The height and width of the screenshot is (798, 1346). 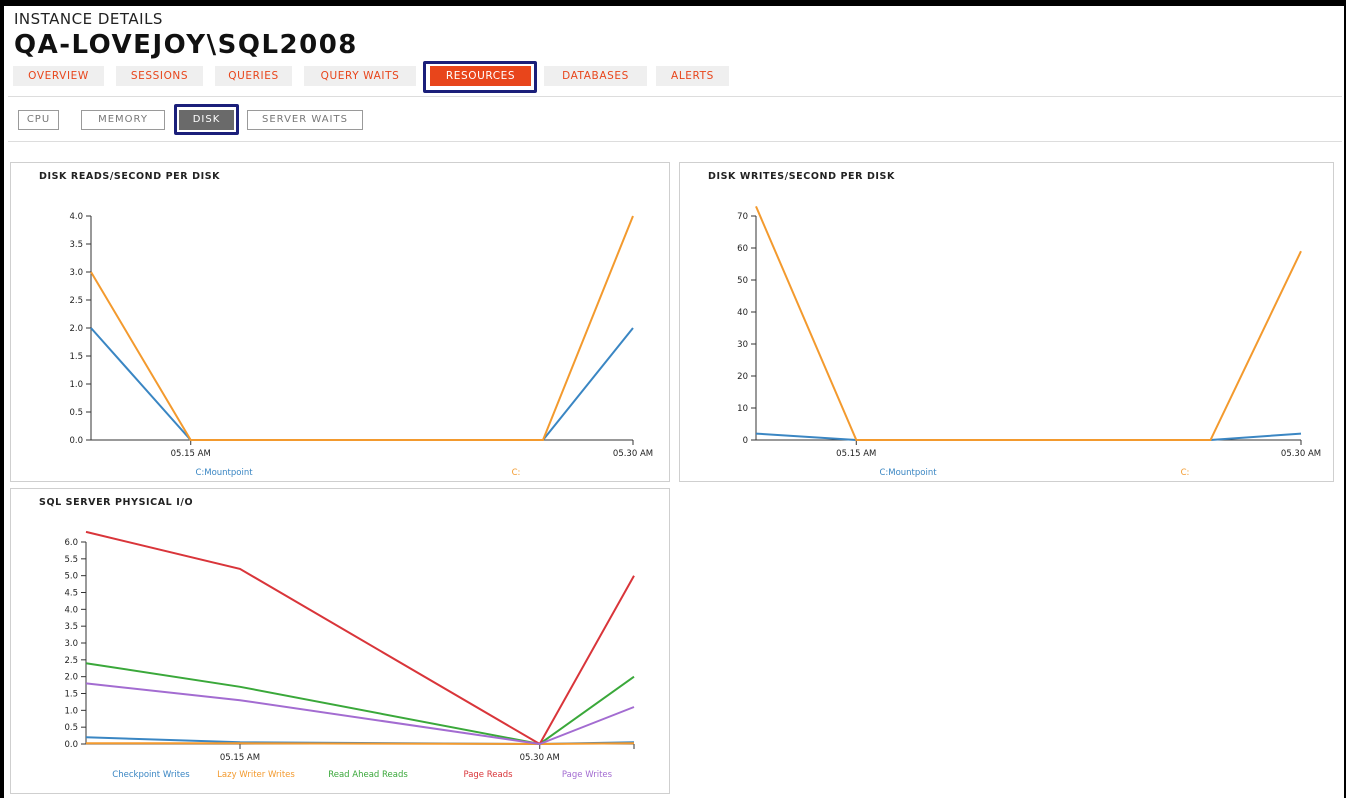 I want to click on tab-overview: OVERVIEW, so click(x=58, y=76).